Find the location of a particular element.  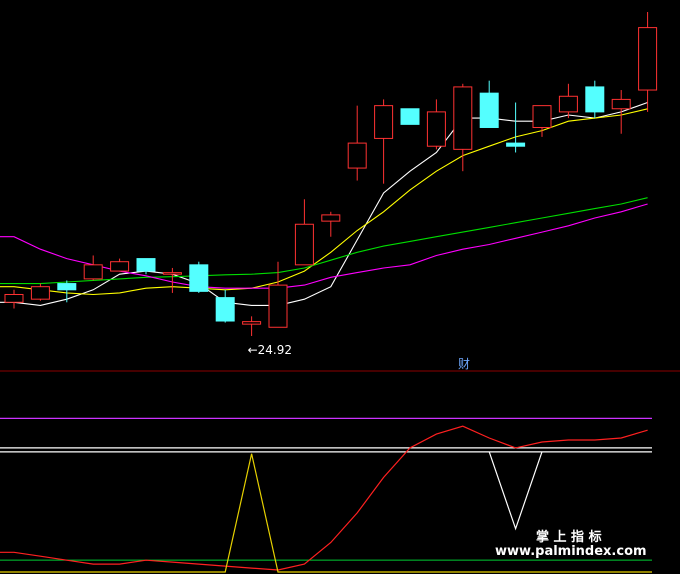

watermark-url: www.palmindex.com is located at coordinates (571, 551).